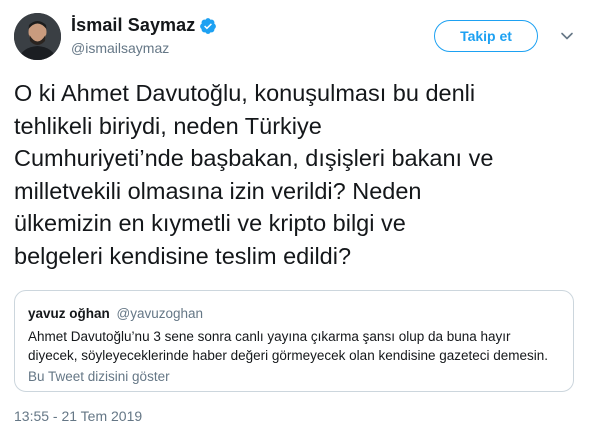  Describe the element at coordinates (120, 48) in the screenshot. I see `author-handle: @ismailsaymaz` at that location.